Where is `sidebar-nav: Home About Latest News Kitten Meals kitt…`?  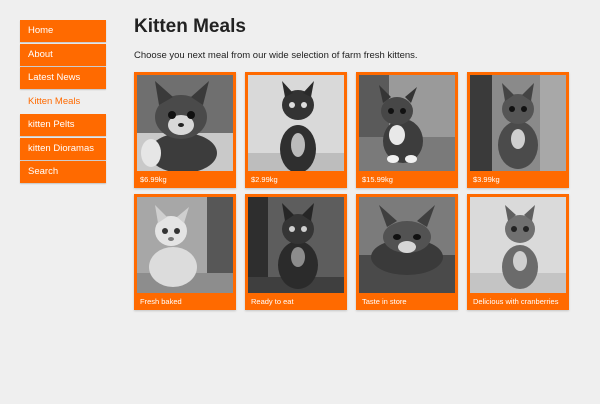 sidebar-nav: Home About Latest News Kitten Meals kitt… is located at coordinates (63, 102).